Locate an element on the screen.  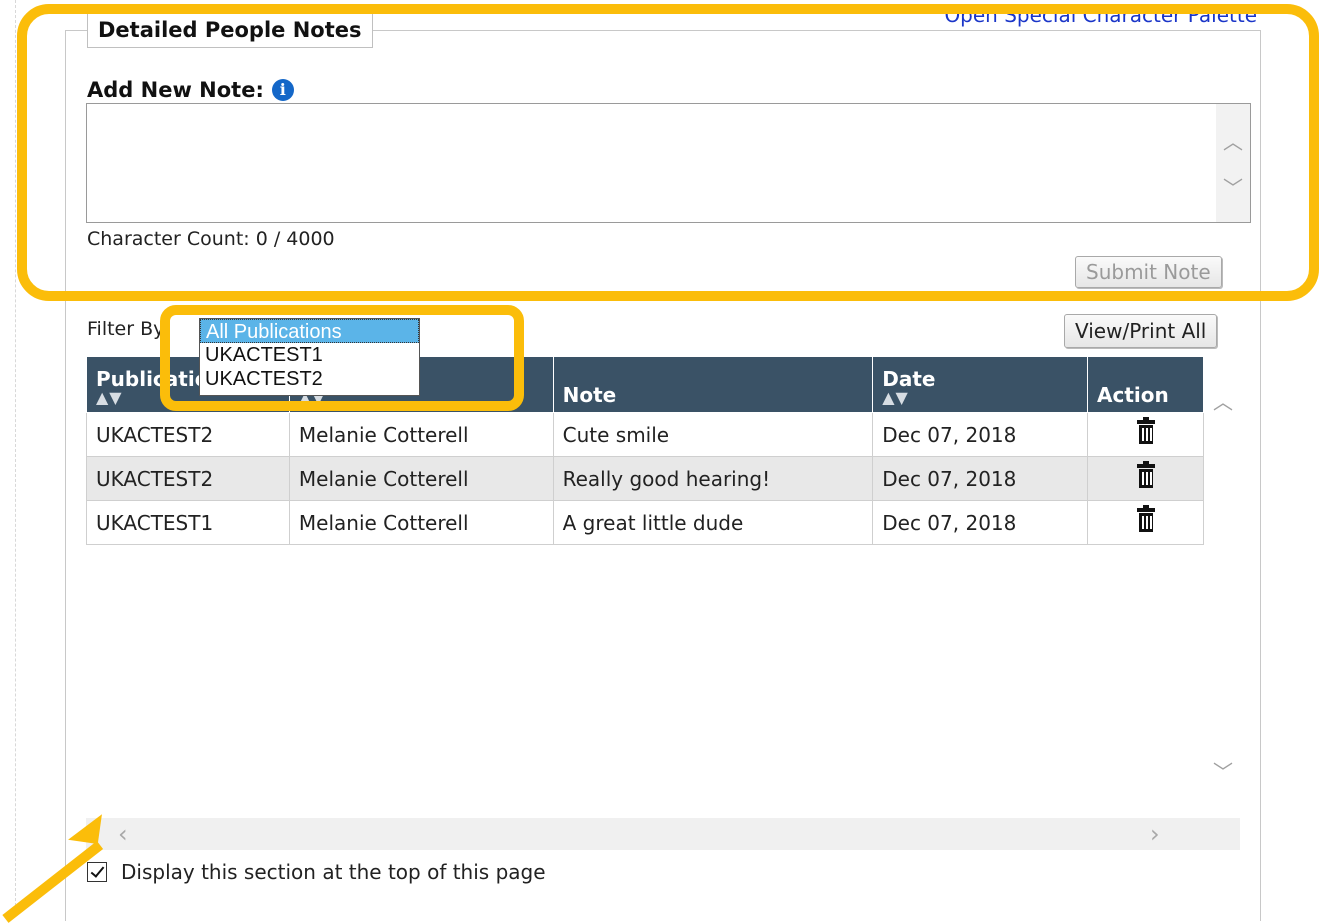
filter-option: UKACTEST2 is located at coordinates (309, 379).